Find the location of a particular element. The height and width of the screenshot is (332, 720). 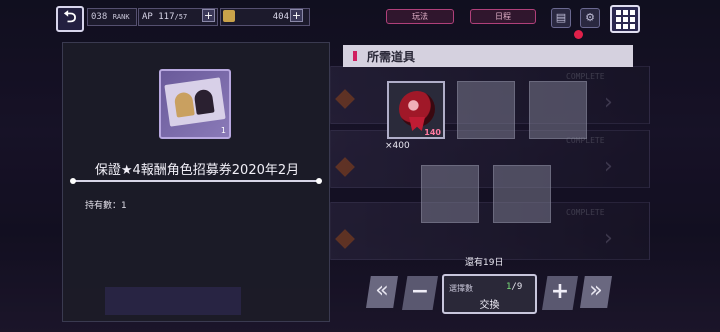

required-quantity: ×400 is located at coordinates (397, 146).